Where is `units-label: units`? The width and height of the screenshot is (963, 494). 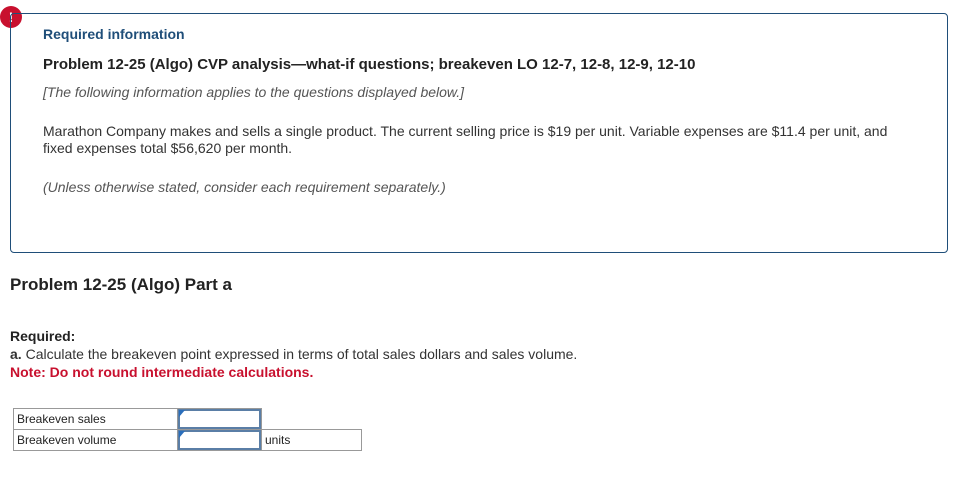 units-label: units is located at coordinates (311, 440).